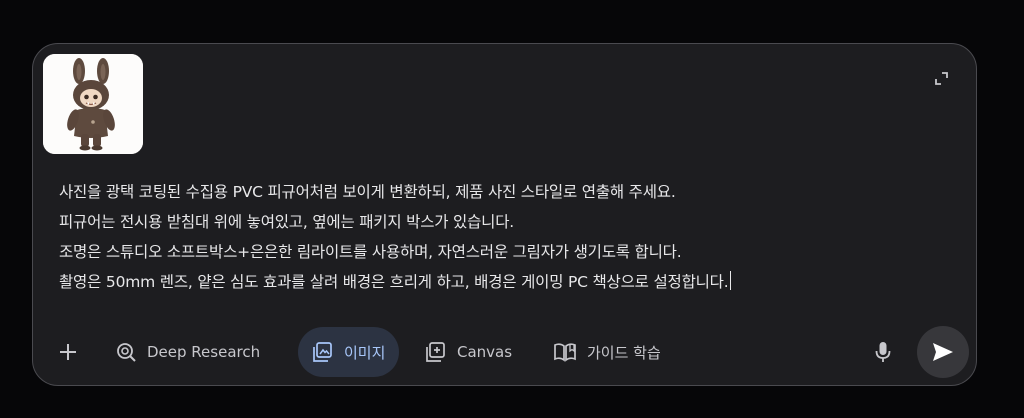  What do you see at coordinates (322, 352) in the screenshot?
I see `image-icon` at bounding box center [322, 352].